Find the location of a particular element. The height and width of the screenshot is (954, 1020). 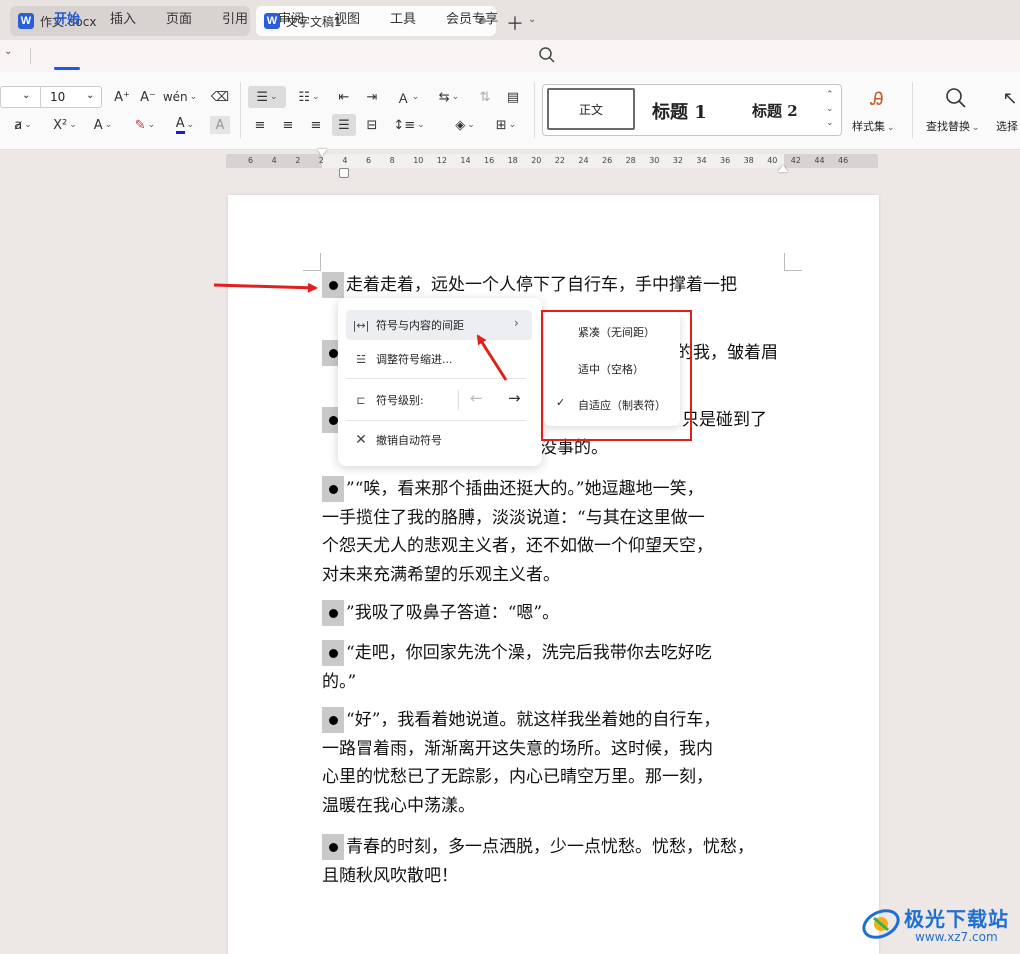

style-set-label: 样式集 is located at coordinates (868, 126).